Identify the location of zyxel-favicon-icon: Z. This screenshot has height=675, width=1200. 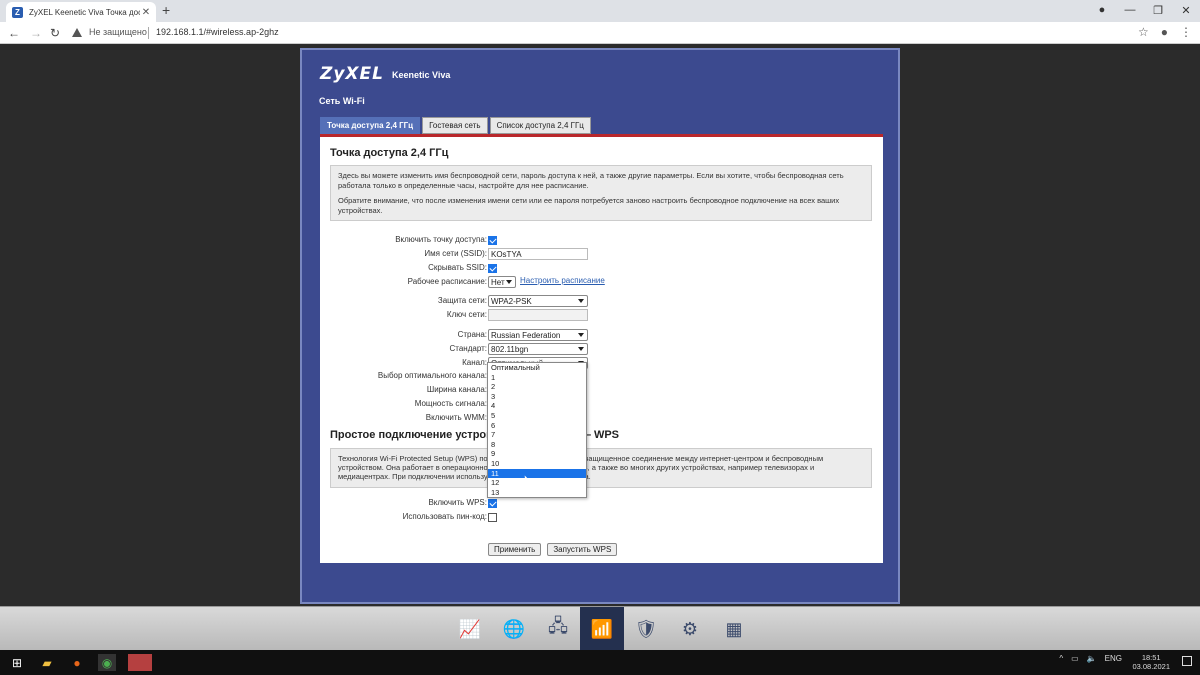
(17, 12).